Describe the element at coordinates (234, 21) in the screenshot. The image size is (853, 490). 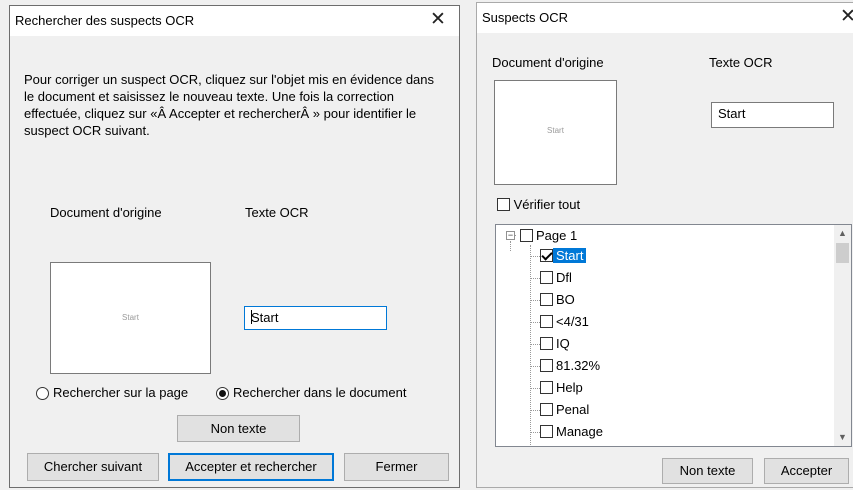
I see `title-bar: Rechercher des suspects OCR ✕` at that location.